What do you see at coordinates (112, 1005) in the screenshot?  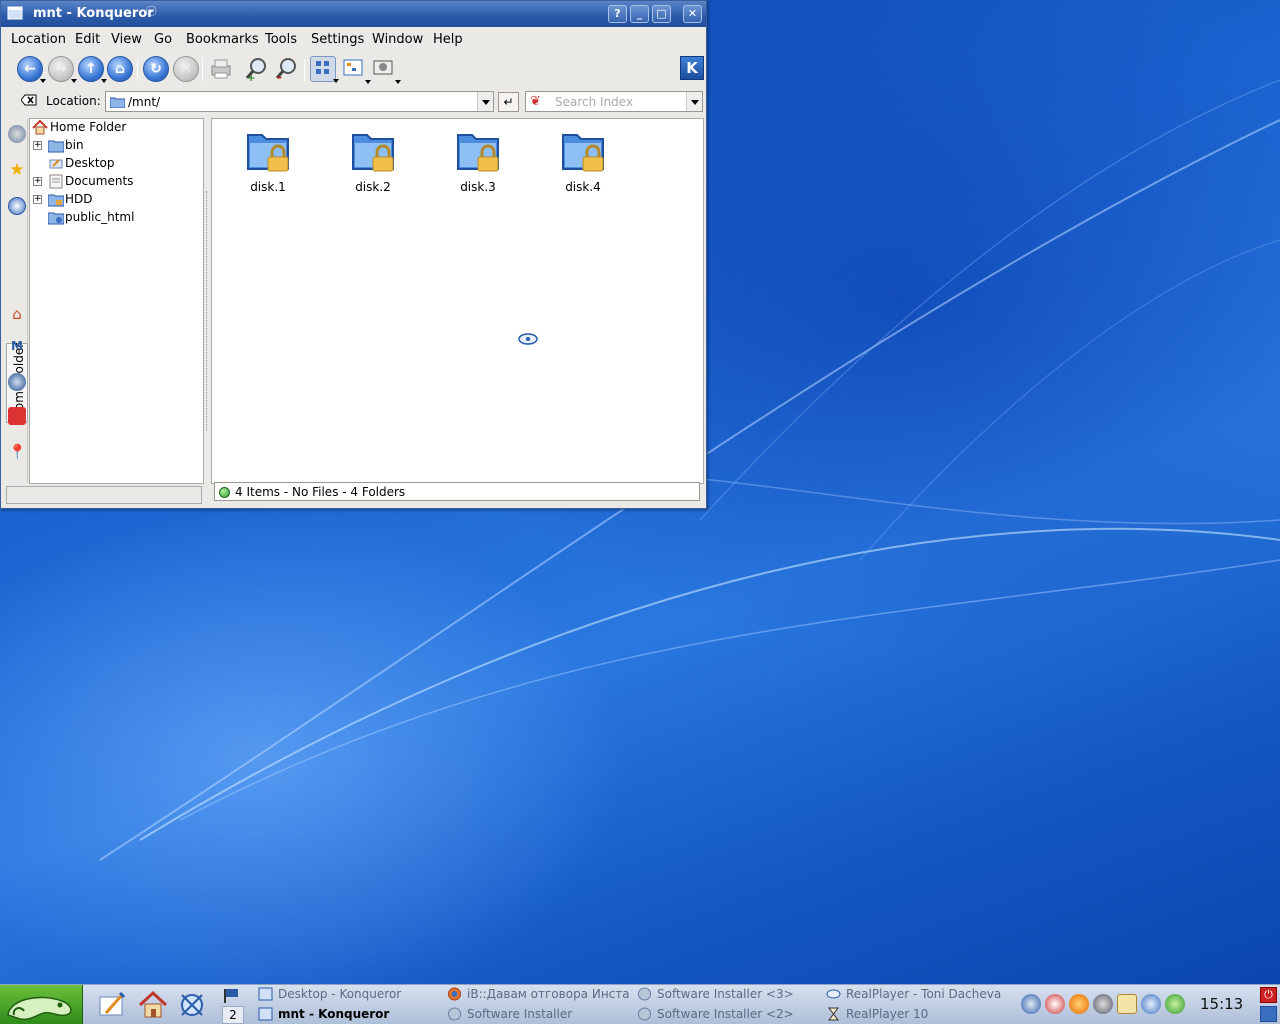 I see `write-document-icon` at bounding box center [112, 1005].